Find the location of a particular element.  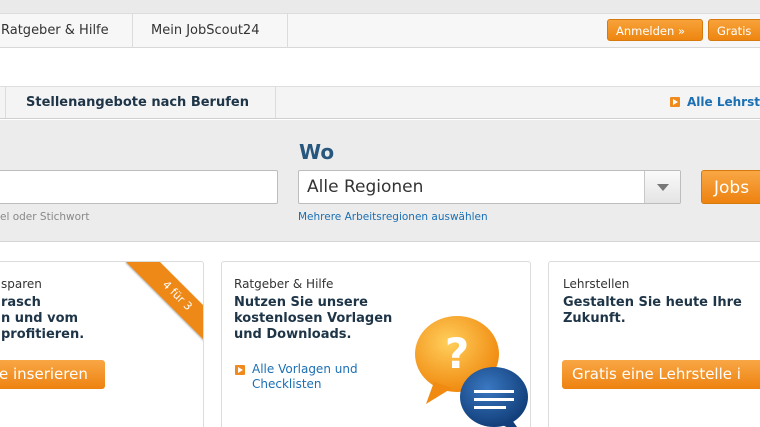

card-category: Lehrstellen is located at coordinates (596, 284).